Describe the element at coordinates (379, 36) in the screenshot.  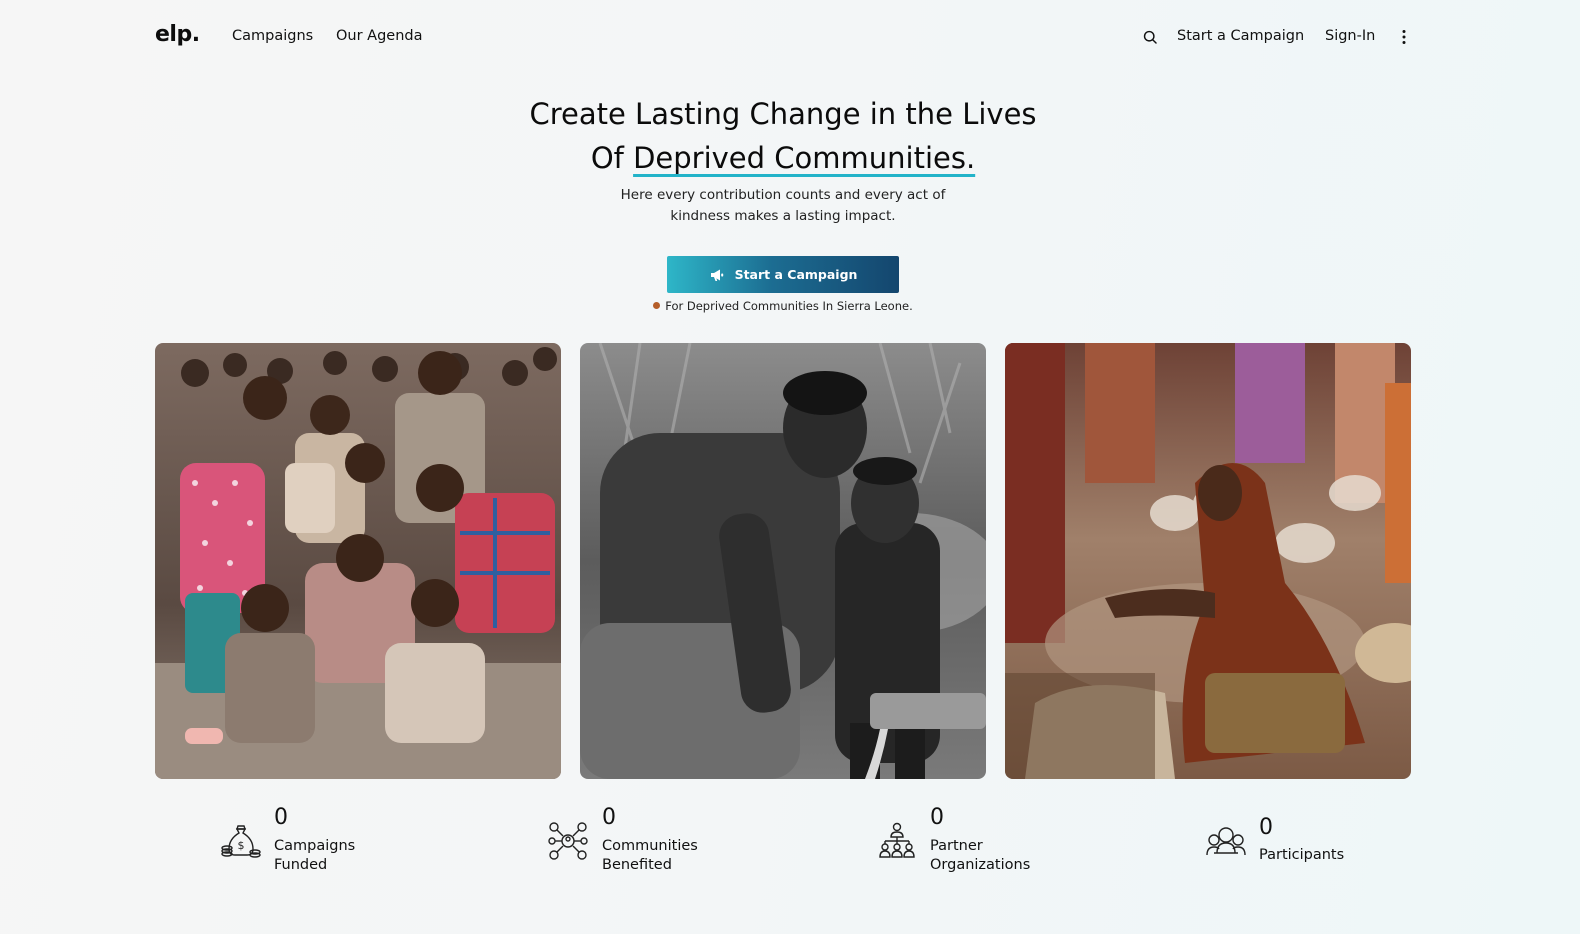
I see `nav-agenda-link: Our Agenda` at that location.